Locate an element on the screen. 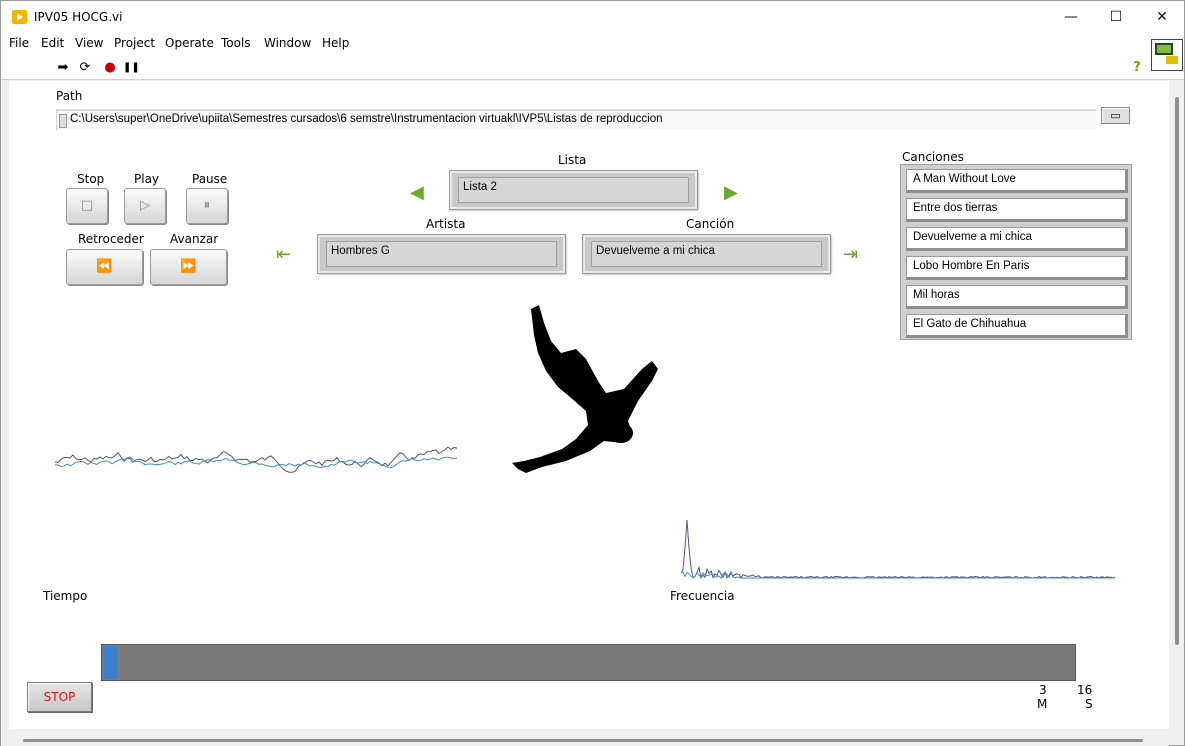 Image resolution: width=1185 pixels, height=746 pixels. minutes-unit: M is located at coordinates (1042, 704).